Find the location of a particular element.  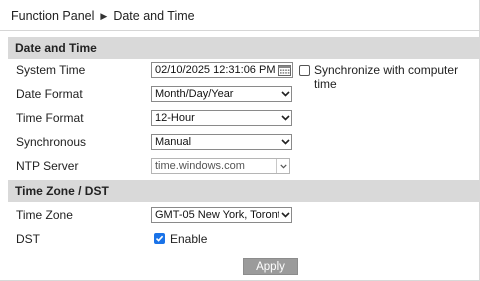

triangle-right-icon: ▶ is located at coordinates (104, 15).